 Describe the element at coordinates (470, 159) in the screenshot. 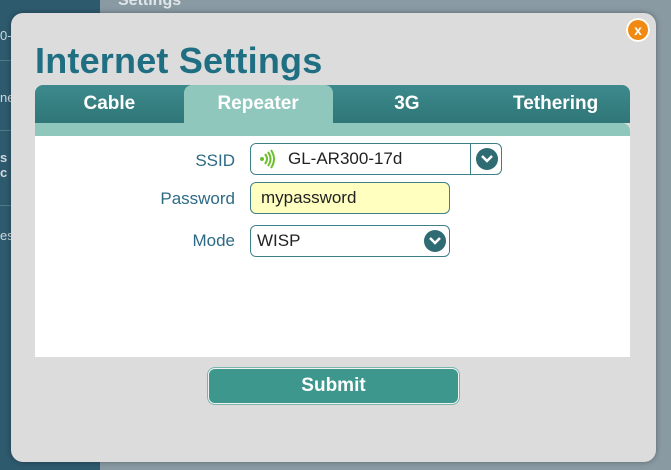

I see `ssid-separator` at that location.